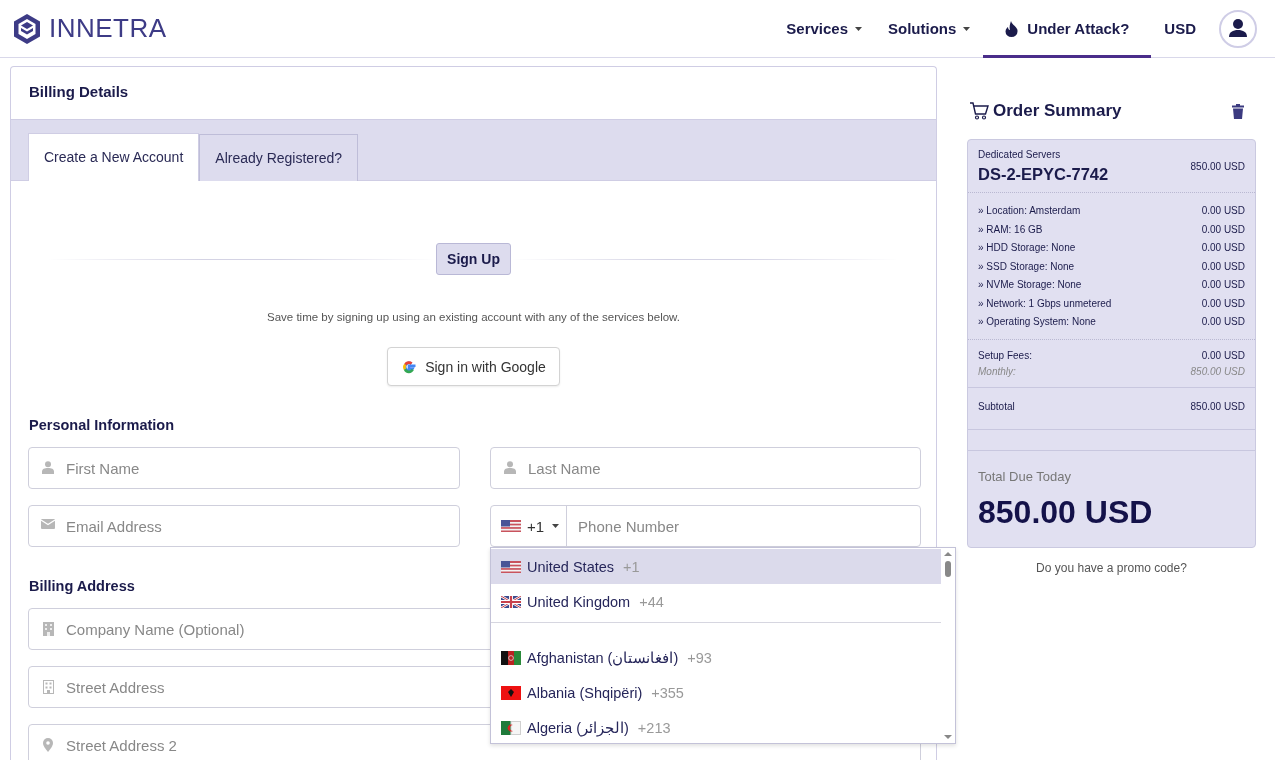 This screenshot has height=761, width=1275. What do you see at coordinates (1217, 166) in the screenshot?
I see `product-price: 850.00 USD` at bounding box center [1217, 166].